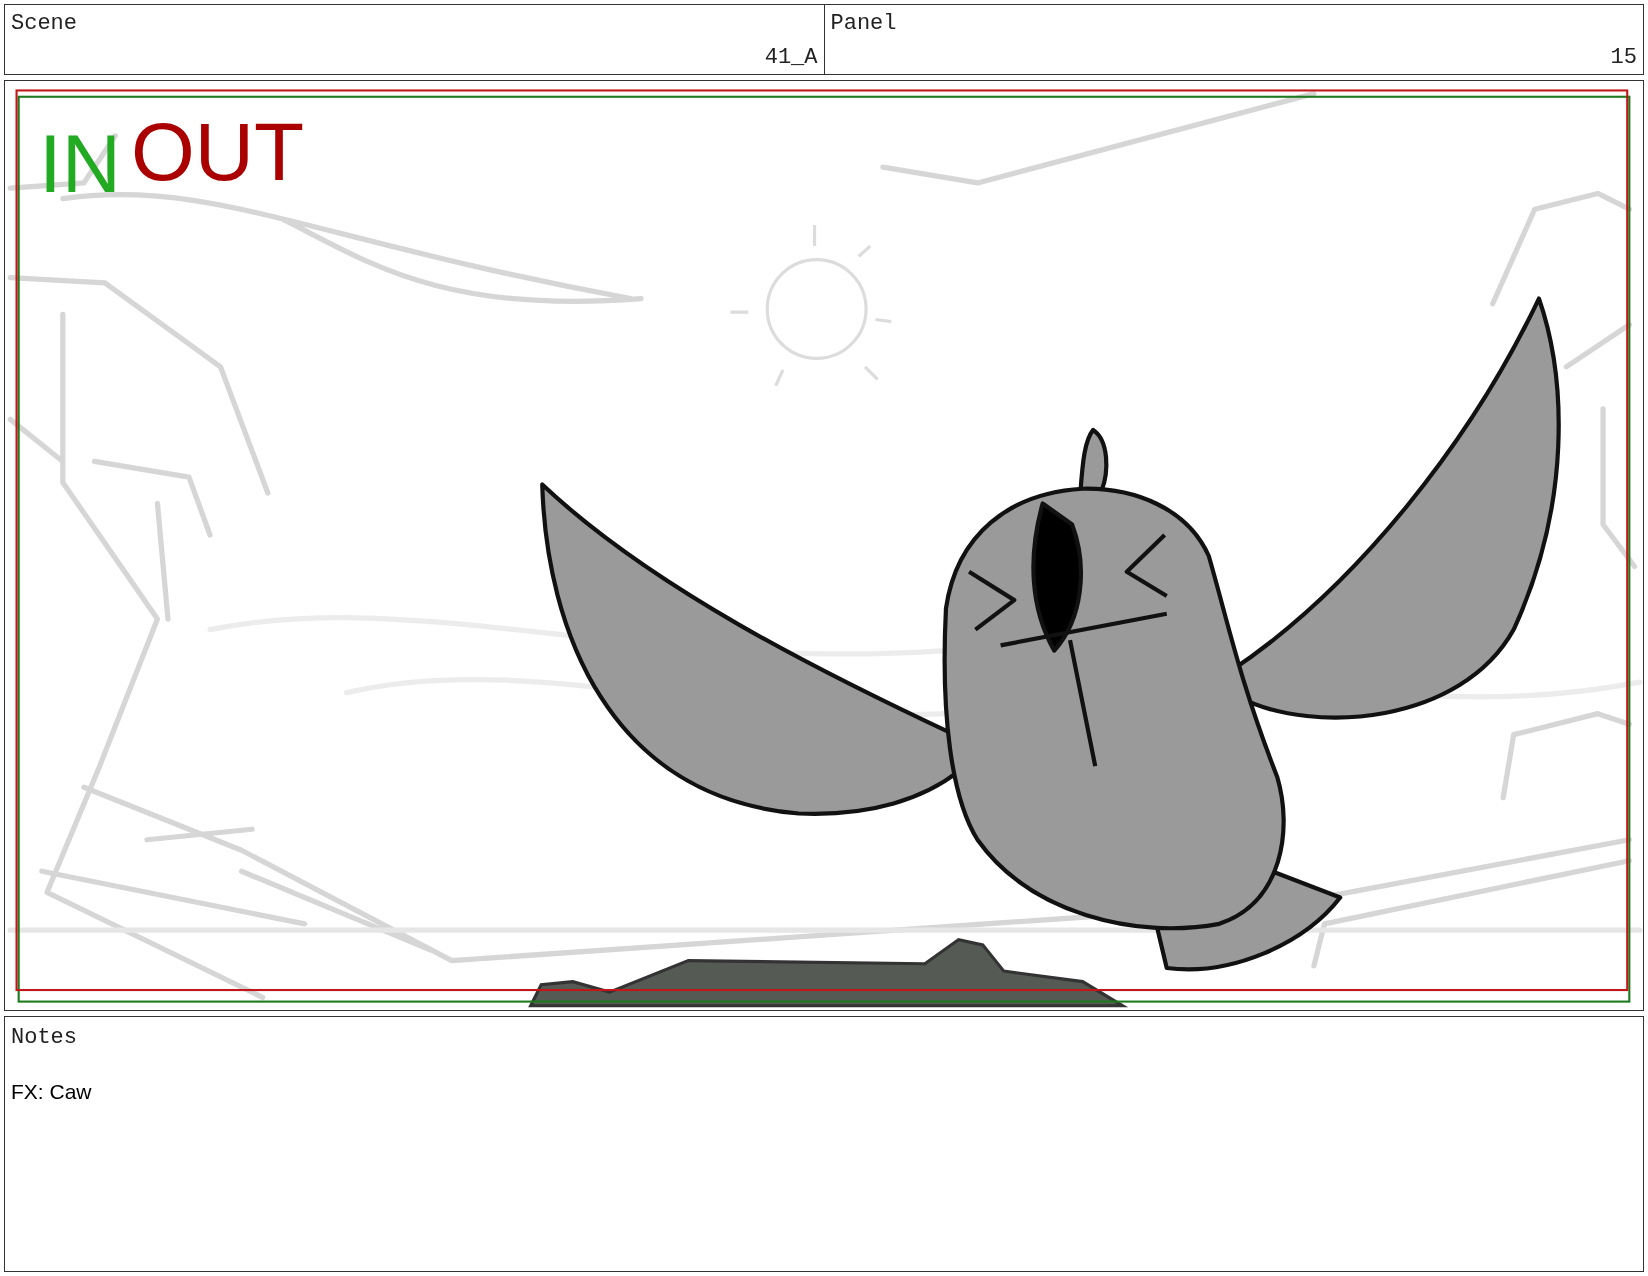 Image resolution: width=1648 pixels, height=1276 pixels. I want to click on panel-label: Panel, so click(864, 23).